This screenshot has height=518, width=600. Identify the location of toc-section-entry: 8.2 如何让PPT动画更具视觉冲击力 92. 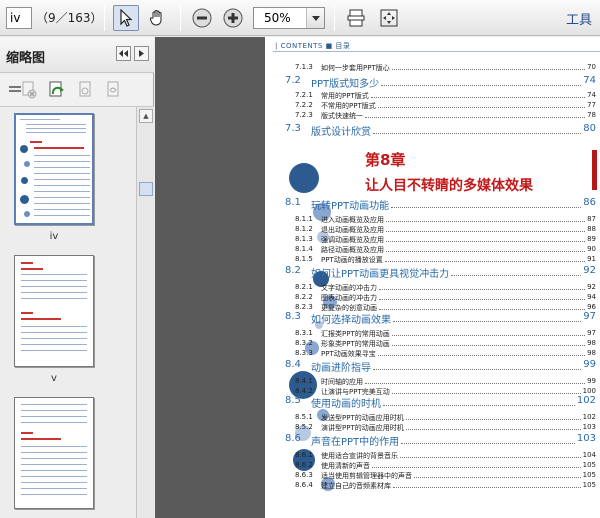
(432, 272).